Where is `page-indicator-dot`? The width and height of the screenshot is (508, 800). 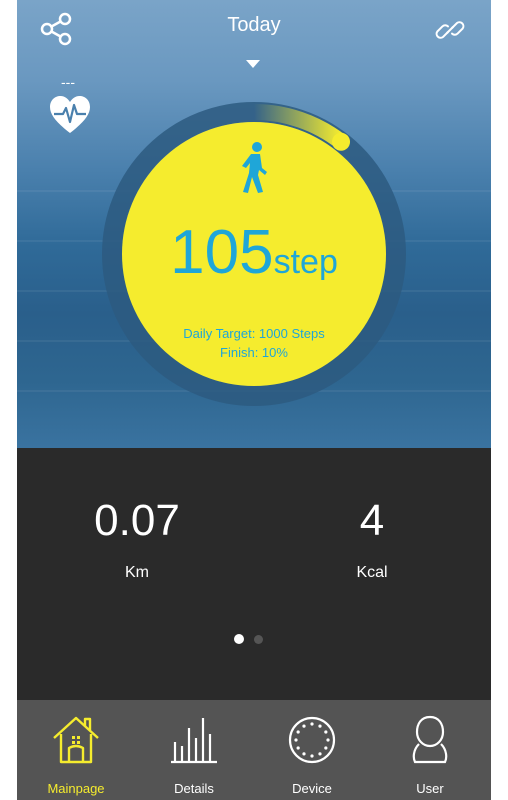 page-indicator-dot is located at coordinates (258, 639).